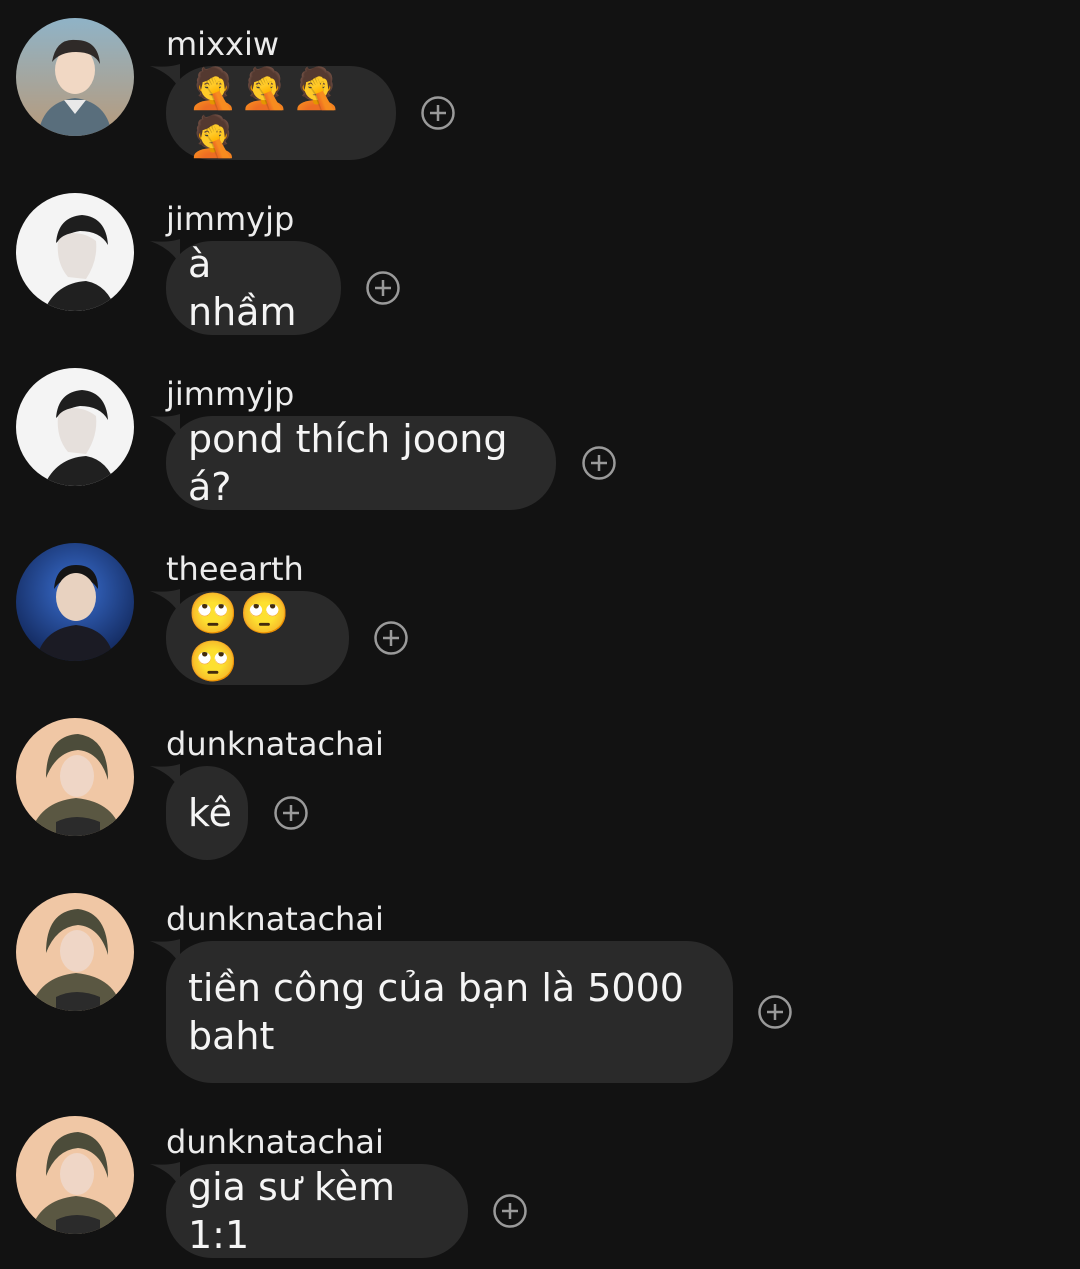 Image resolution: width=1080 pixels, height=1269 pixels. Describe the element at coordinates (240, 638) in the screenshot. I see `message-text: 🙄🙄🙄` at that location.